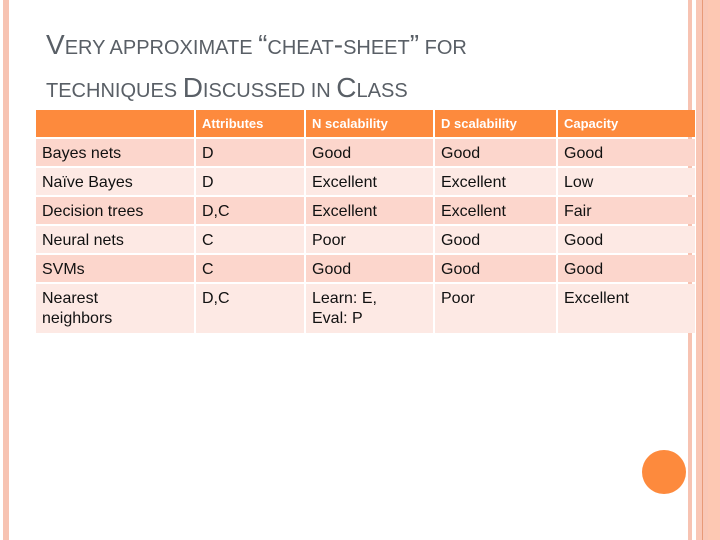  Describe the element at coordinates (626, 308) in the screenshot. I see `cell-capacity: Excellent` at that location.